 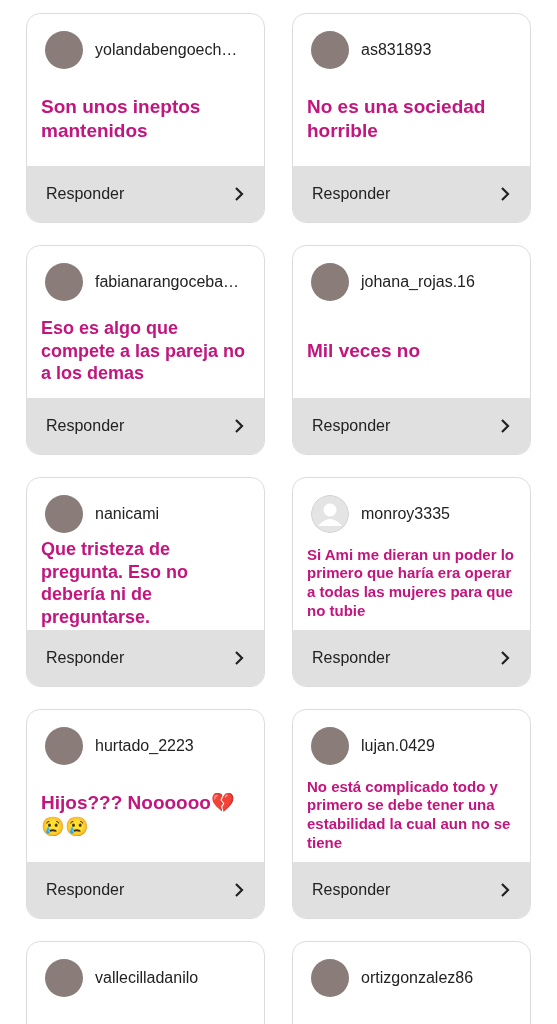 I want to click on comment-text: No está complicado todo y primero se debe tener una estabilidad la cual aun no se tiene, so click(x=409, y=815).